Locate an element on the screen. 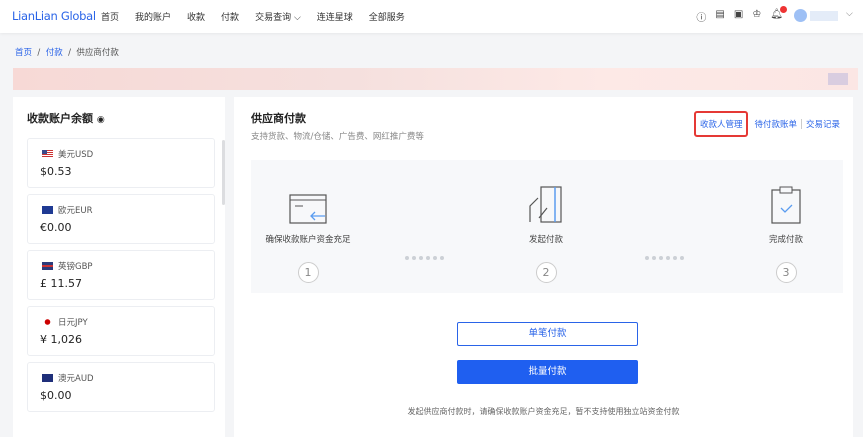 Image resolution: width=863 pixels, height=437 pixels. currency-name: 日元JPY is located at coordinates (73, 323).